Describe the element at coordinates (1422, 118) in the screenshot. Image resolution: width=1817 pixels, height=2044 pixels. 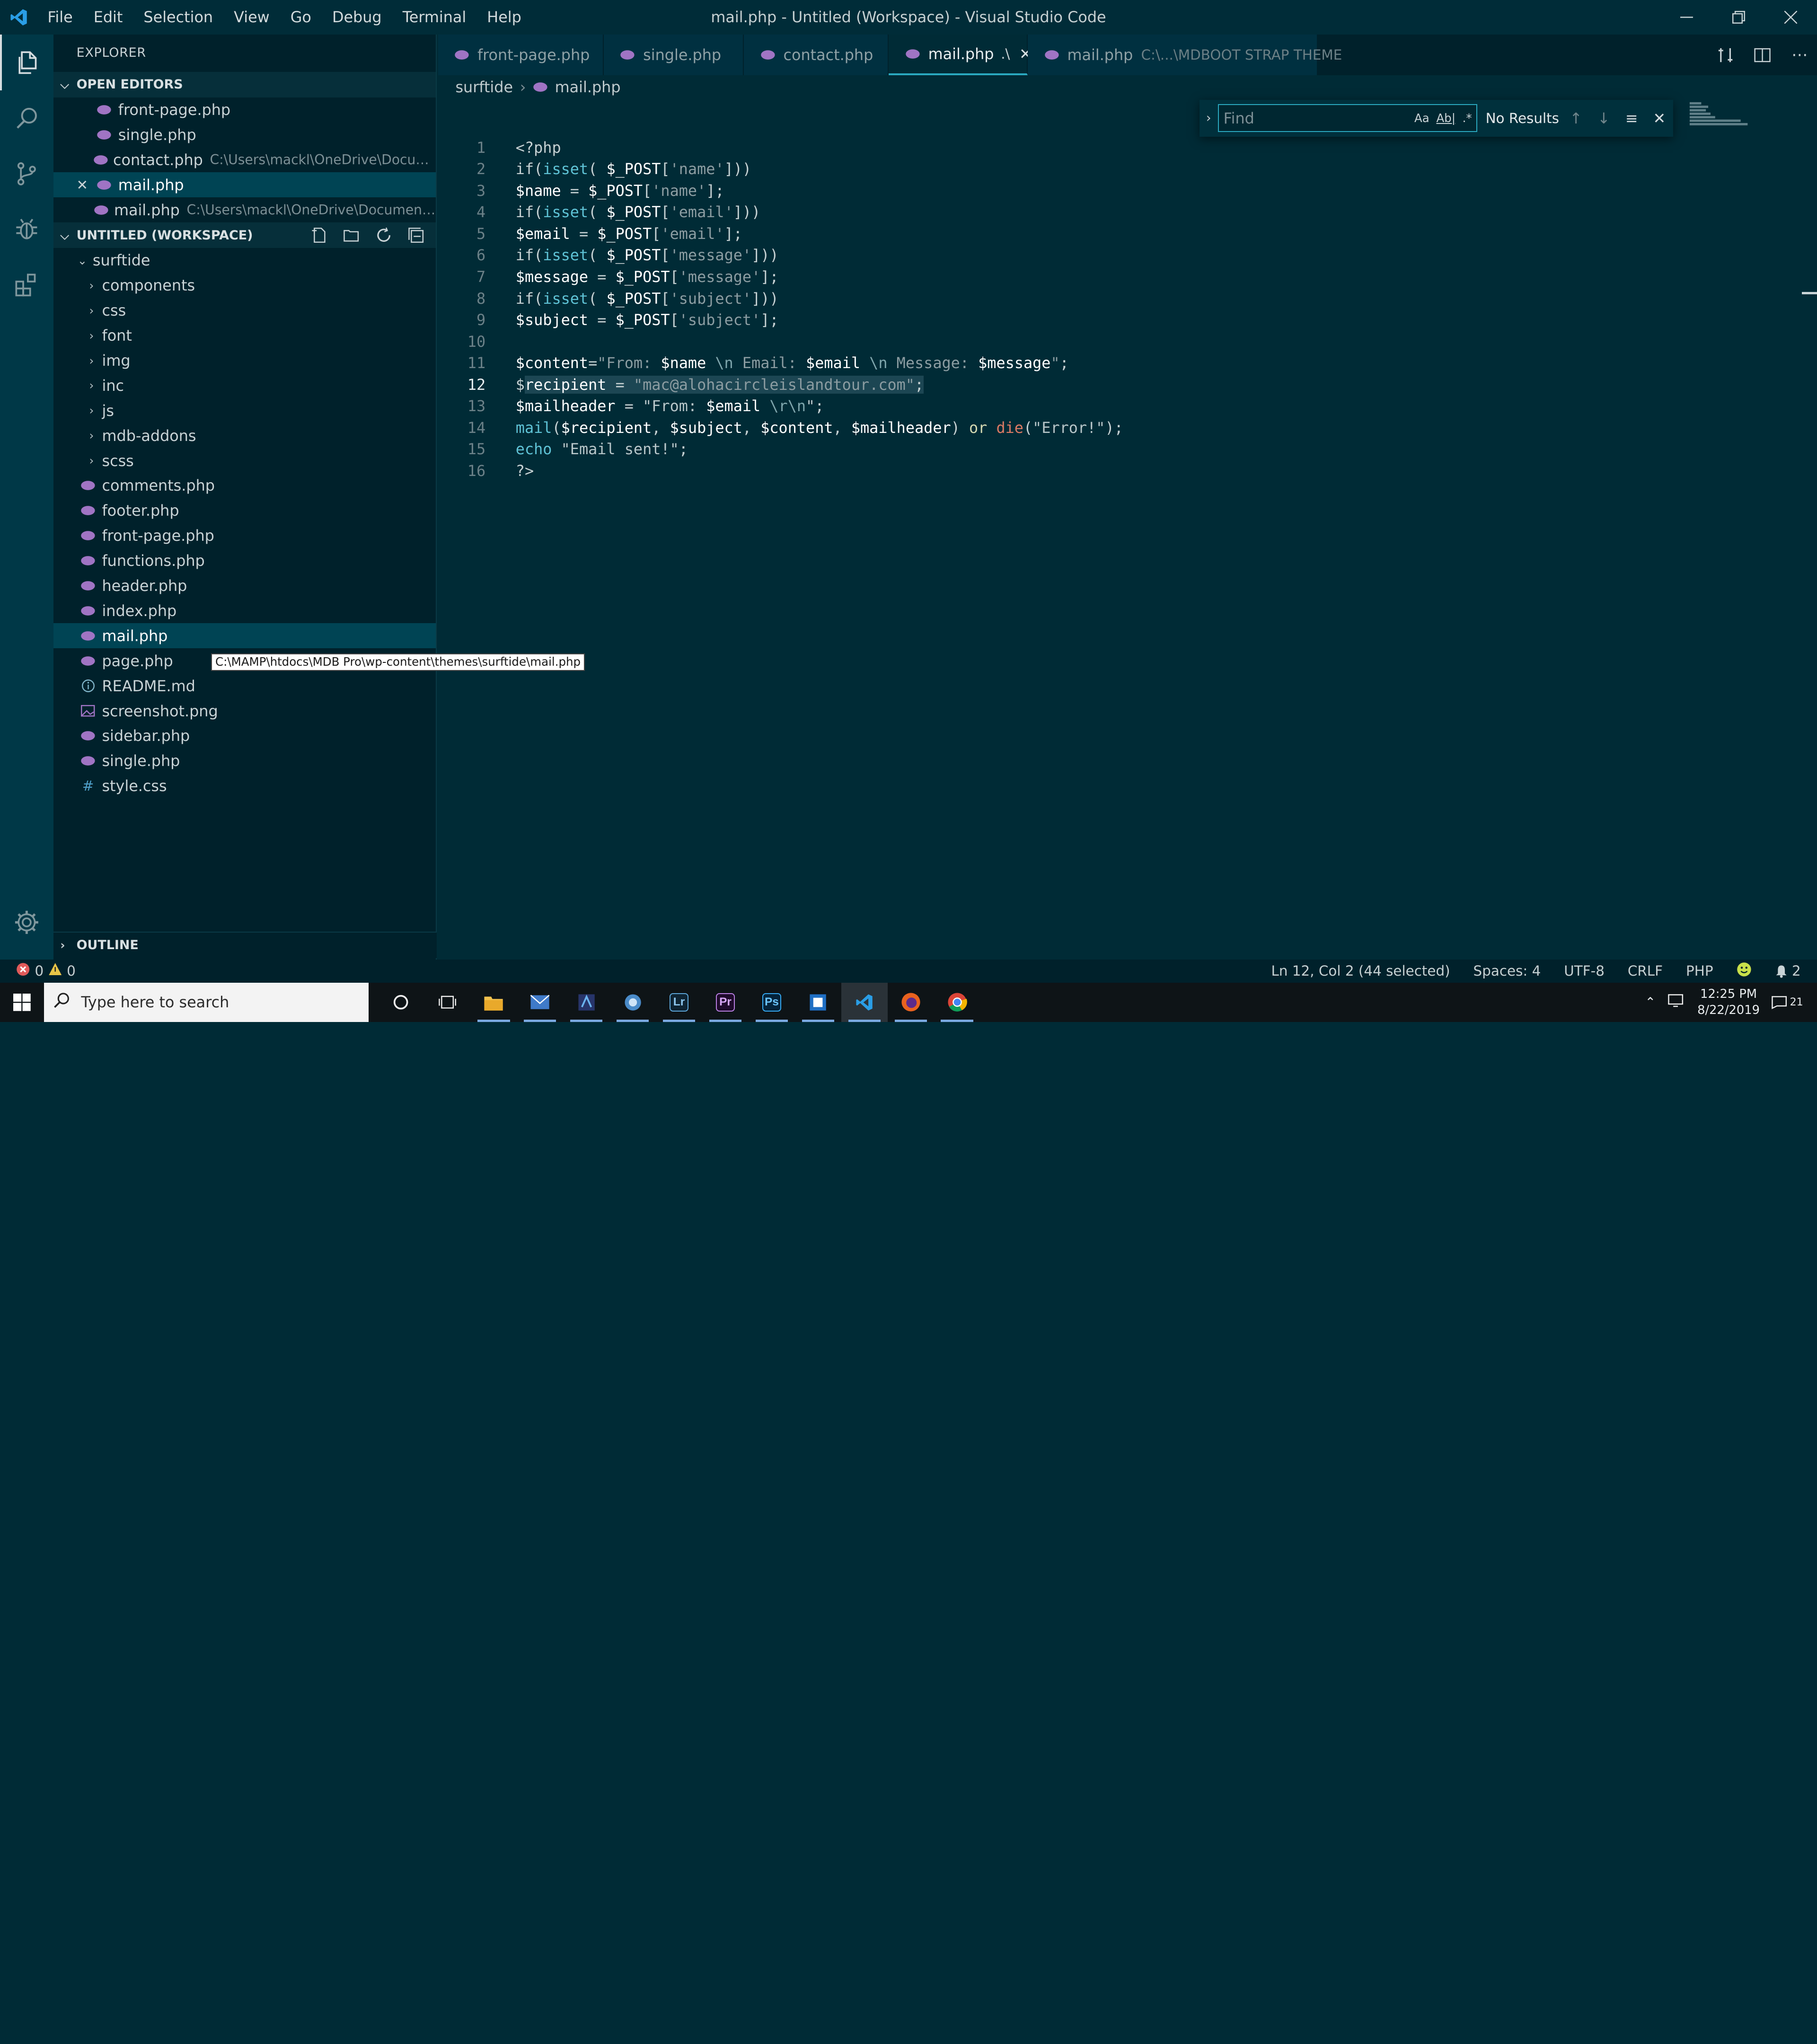
I see `match-case-toggle: Aa` at that location.